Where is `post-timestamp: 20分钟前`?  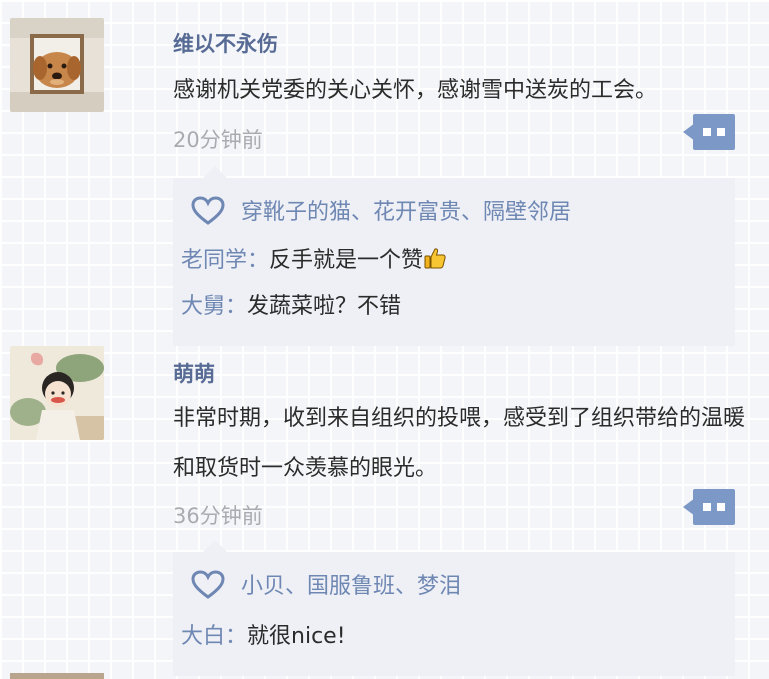
post-timestamp: 20分钟前 is located at coordinates (218, 140).